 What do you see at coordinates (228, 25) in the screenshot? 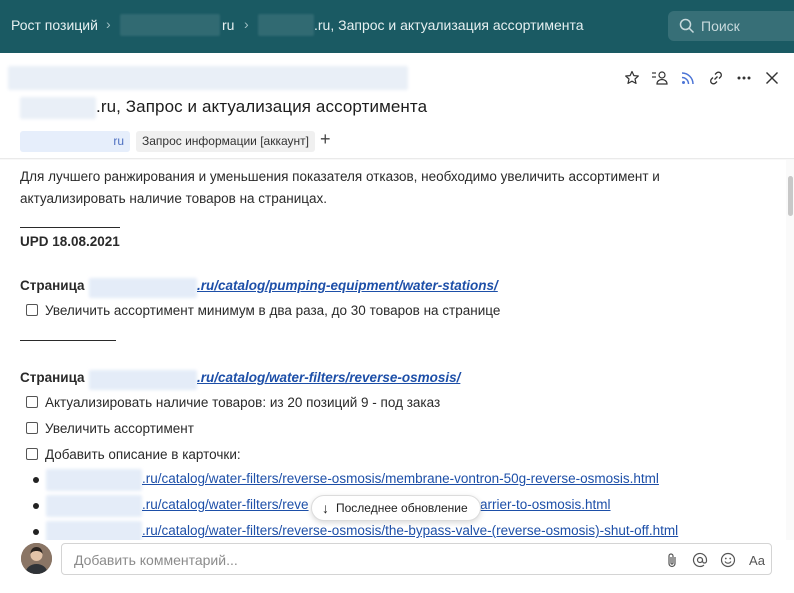
I see `breadcrumb-site: ru` at bounding box center [228, 25].